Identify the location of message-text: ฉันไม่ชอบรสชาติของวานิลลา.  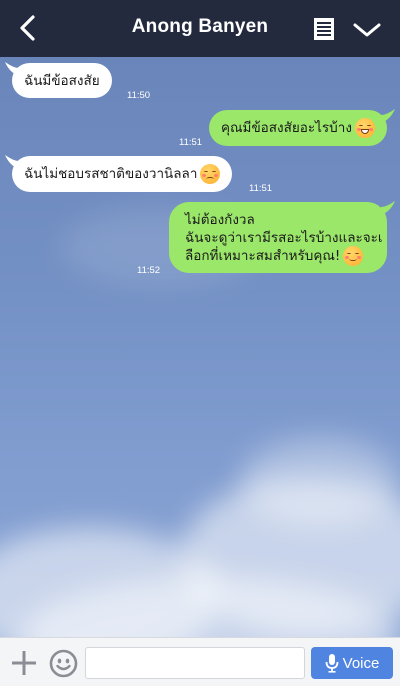
(111, 174).